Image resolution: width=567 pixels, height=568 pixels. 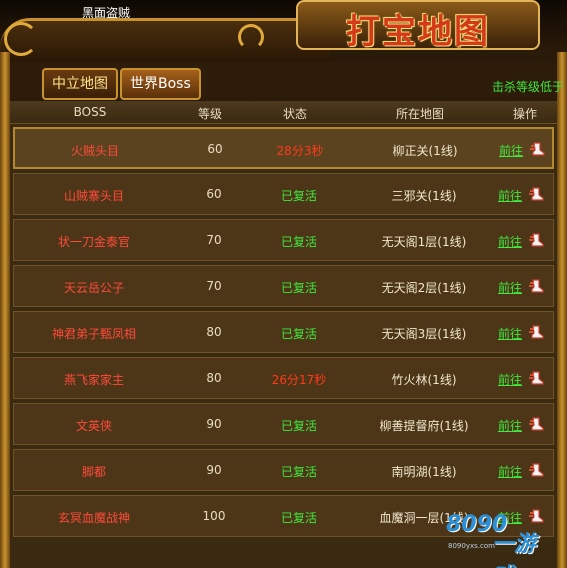 I want to click on boss-name: 脚都, so click(x=93, y=472).